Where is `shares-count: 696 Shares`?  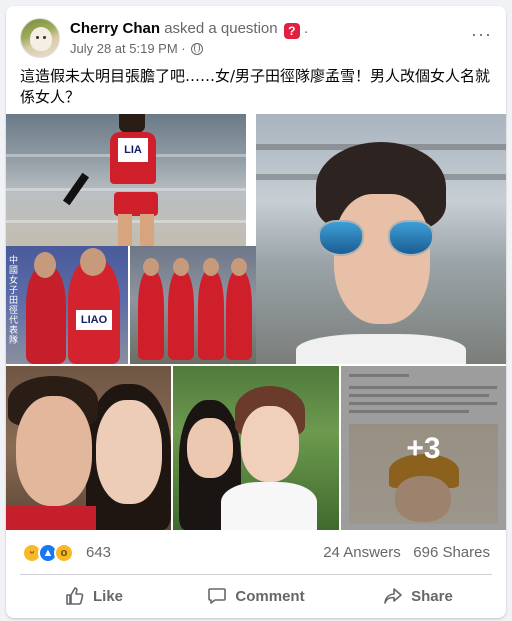 shares-count: 696 Shares is located at coordinates (451, 552).